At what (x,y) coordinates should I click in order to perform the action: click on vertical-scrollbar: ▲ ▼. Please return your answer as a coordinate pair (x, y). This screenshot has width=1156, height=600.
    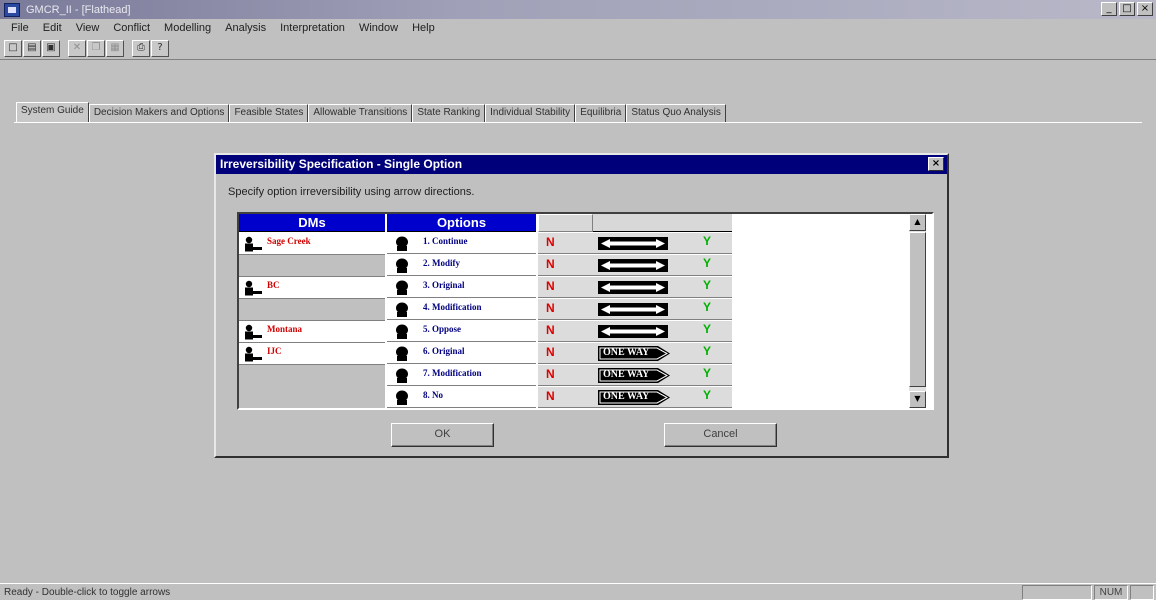
    Looking at the image, I should click on (917, 311).